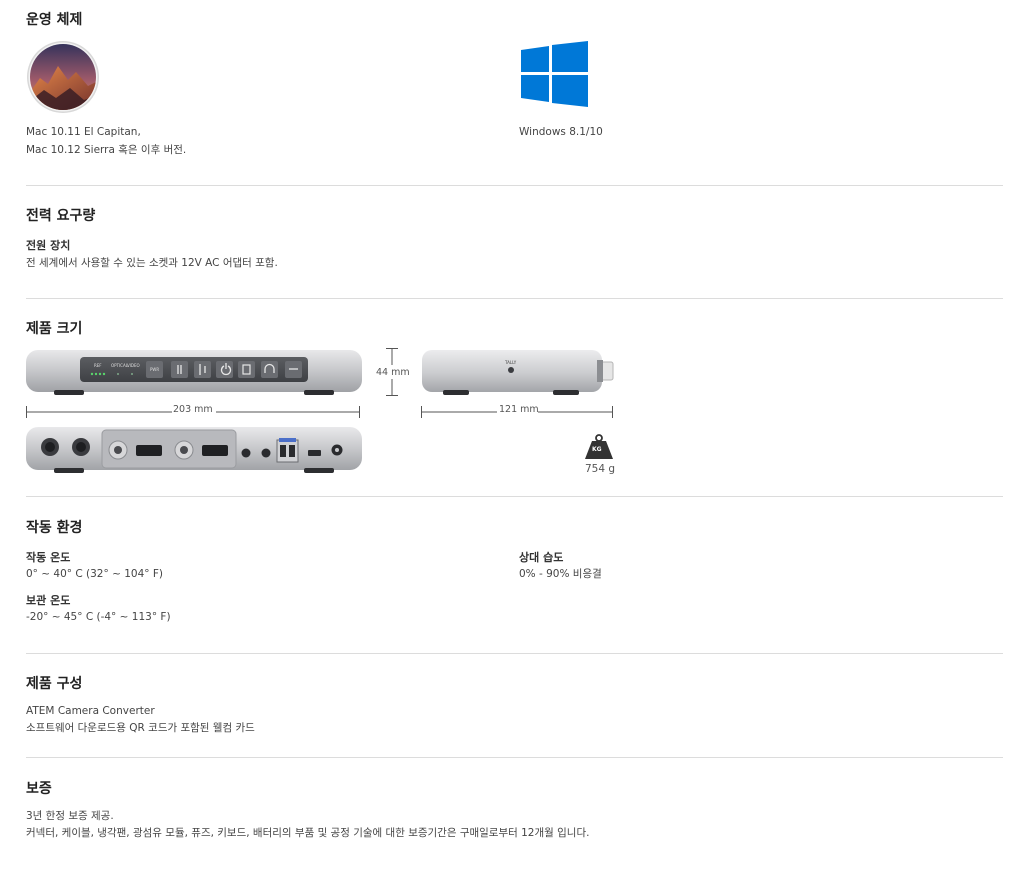  Describe the element at coordinates (541, 557) in the screenshot. I see `humidity-label: 상대 습도` at that location.